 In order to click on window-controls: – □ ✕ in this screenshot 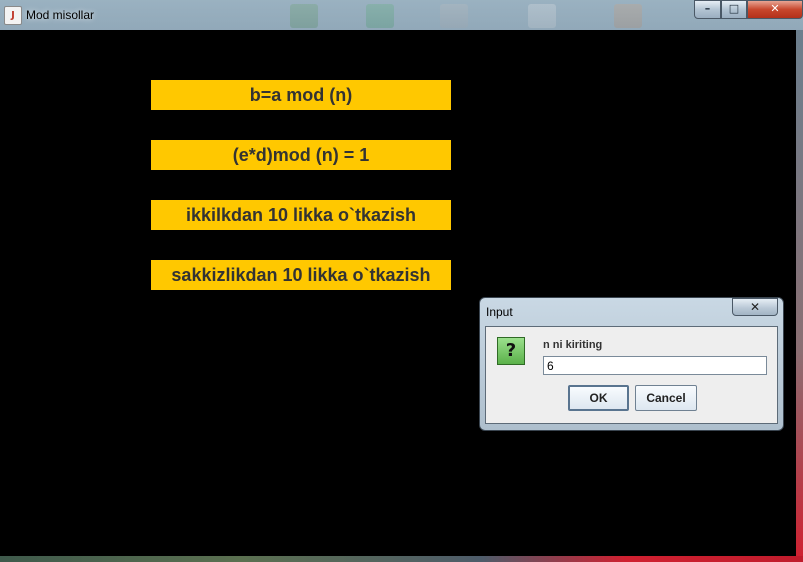, I will do `click(748, 9)`.